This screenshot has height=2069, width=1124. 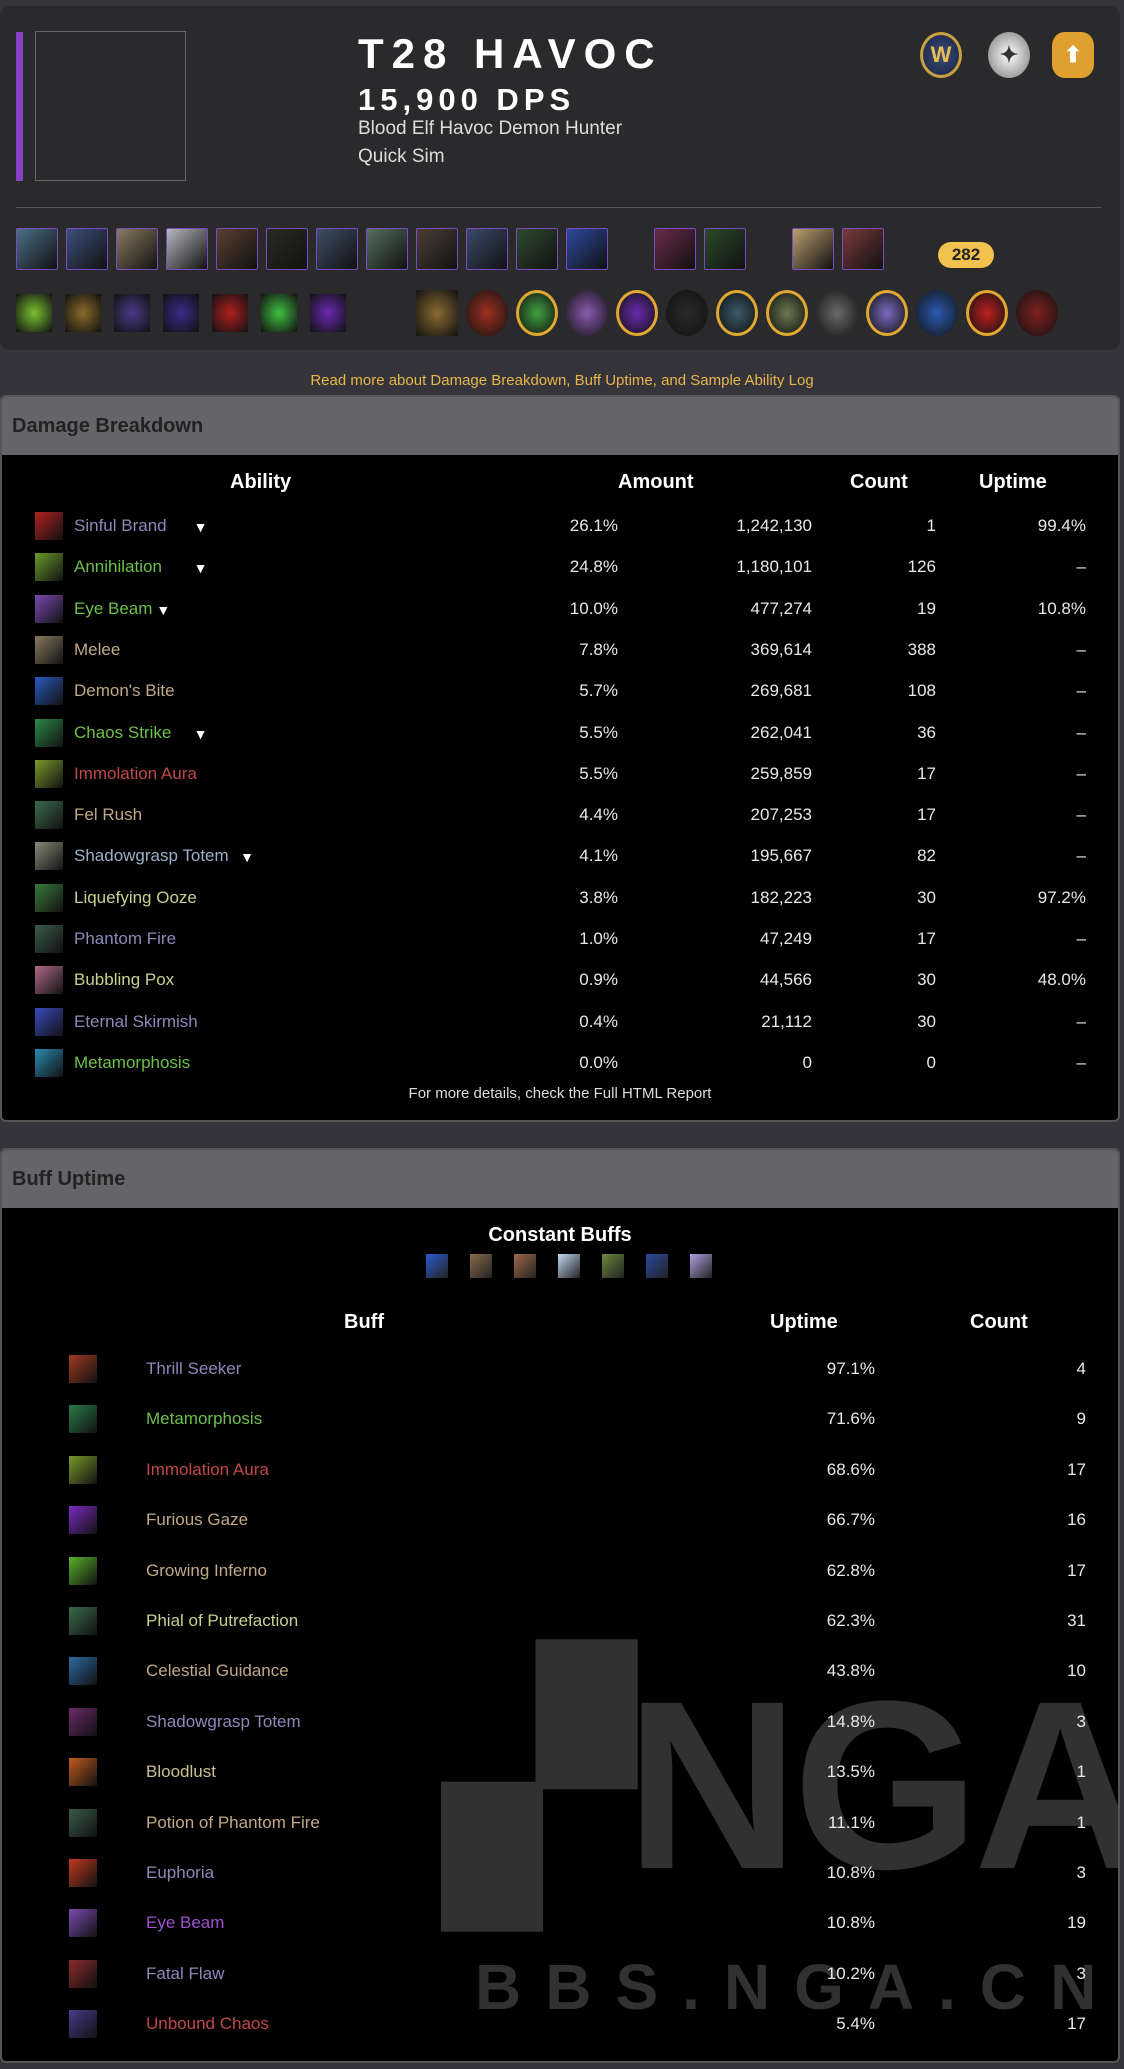 What do you see at coordinates (193, 1369) in the screenshot?
I see `buff-name: Thrill Seeker` at bounding box center [193, 1369].